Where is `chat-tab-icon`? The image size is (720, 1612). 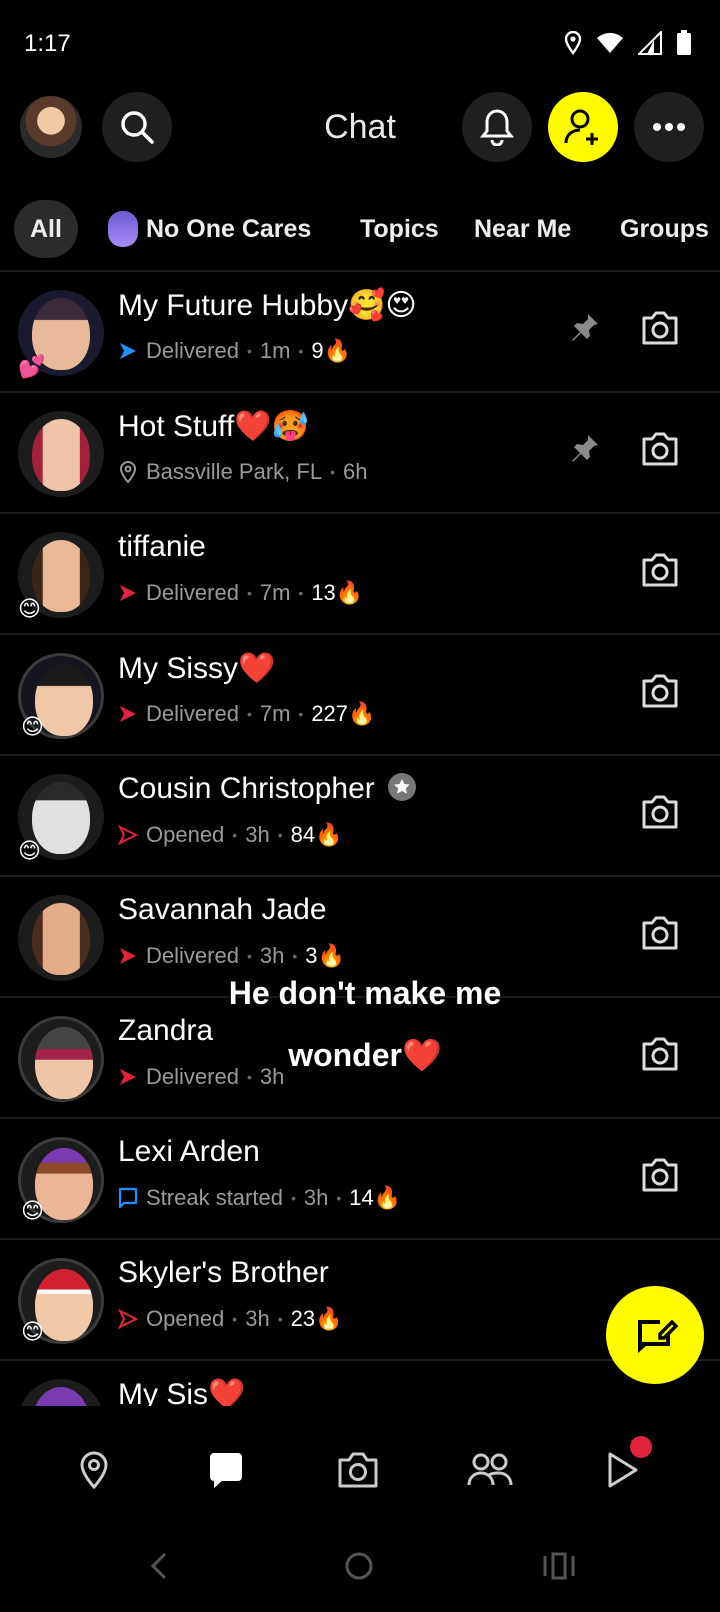
chat-tab-icon is located at coordinates (226, 1470).